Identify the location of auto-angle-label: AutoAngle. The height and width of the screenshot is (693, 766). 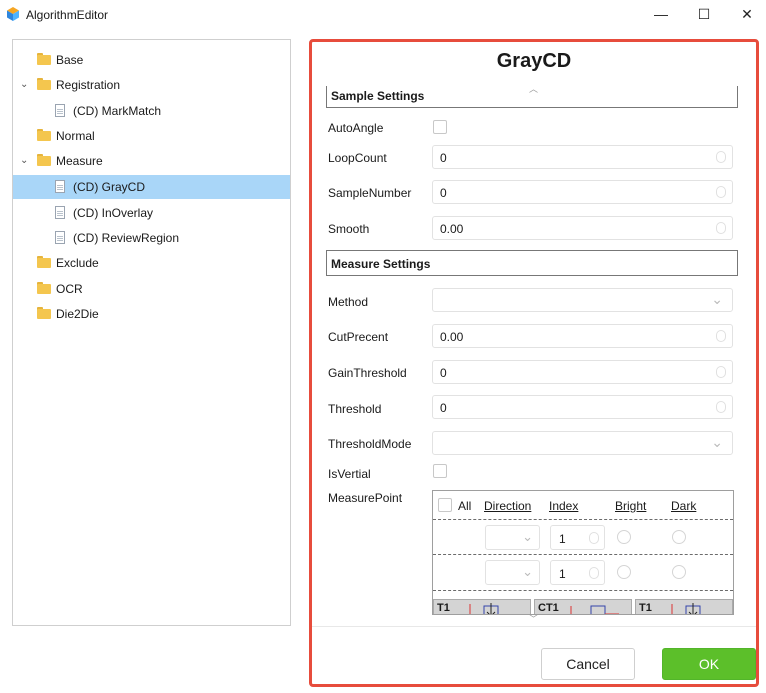
(356, 128).